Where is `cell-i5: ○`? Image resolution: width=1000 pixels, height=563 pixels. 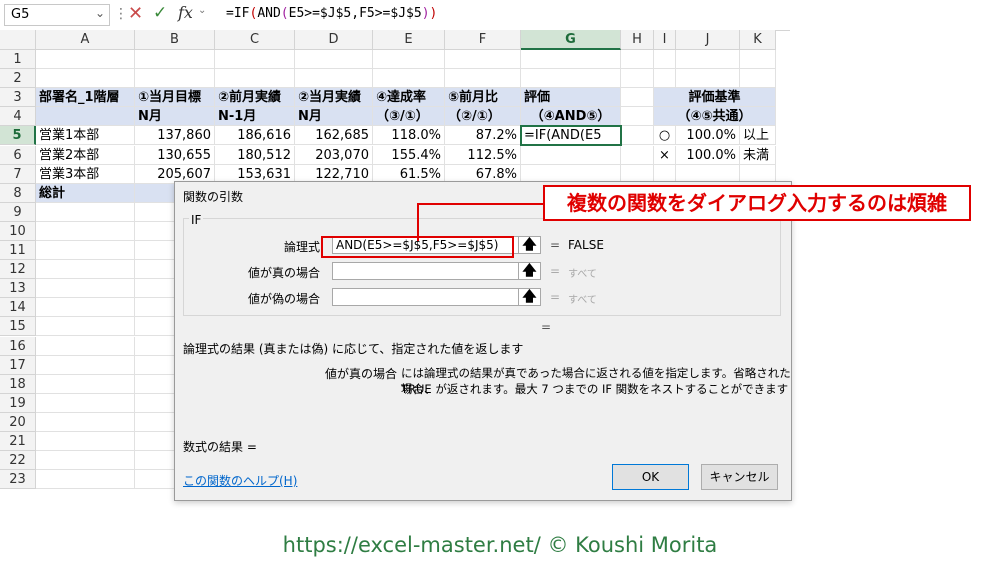
cell-i5: ○ is located at coordinates (665, 136).